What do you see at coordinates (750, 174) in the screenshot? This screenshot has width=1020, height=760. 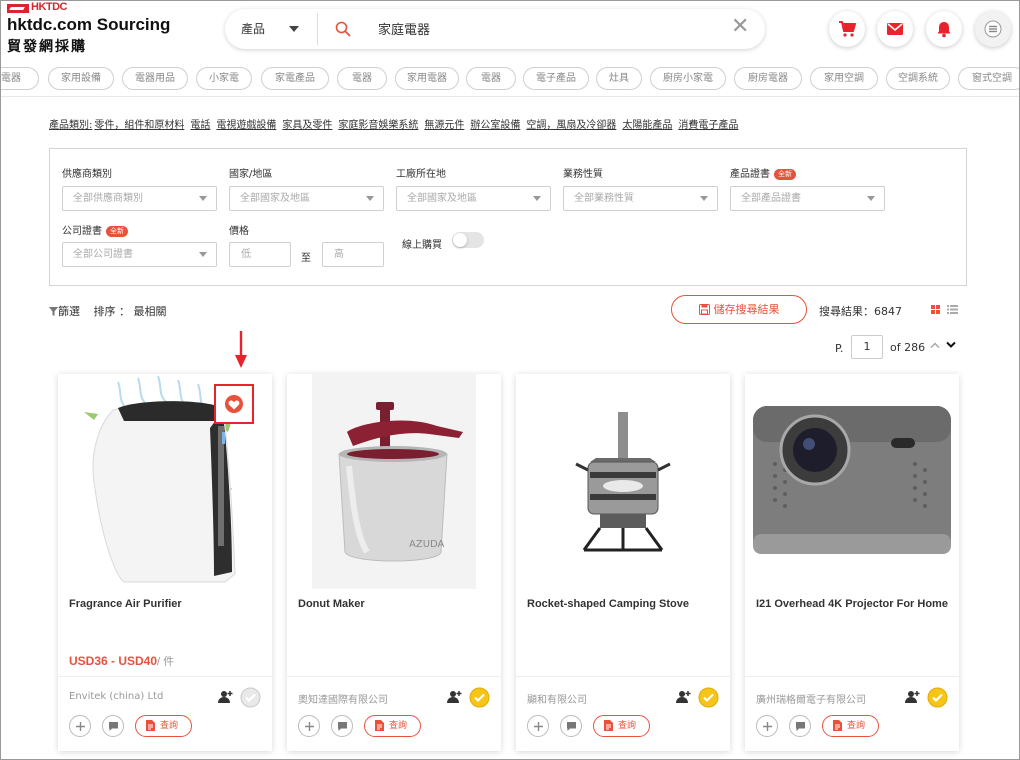 I see `product-cert-text: 產品證書` at bounding box center [750, 174].